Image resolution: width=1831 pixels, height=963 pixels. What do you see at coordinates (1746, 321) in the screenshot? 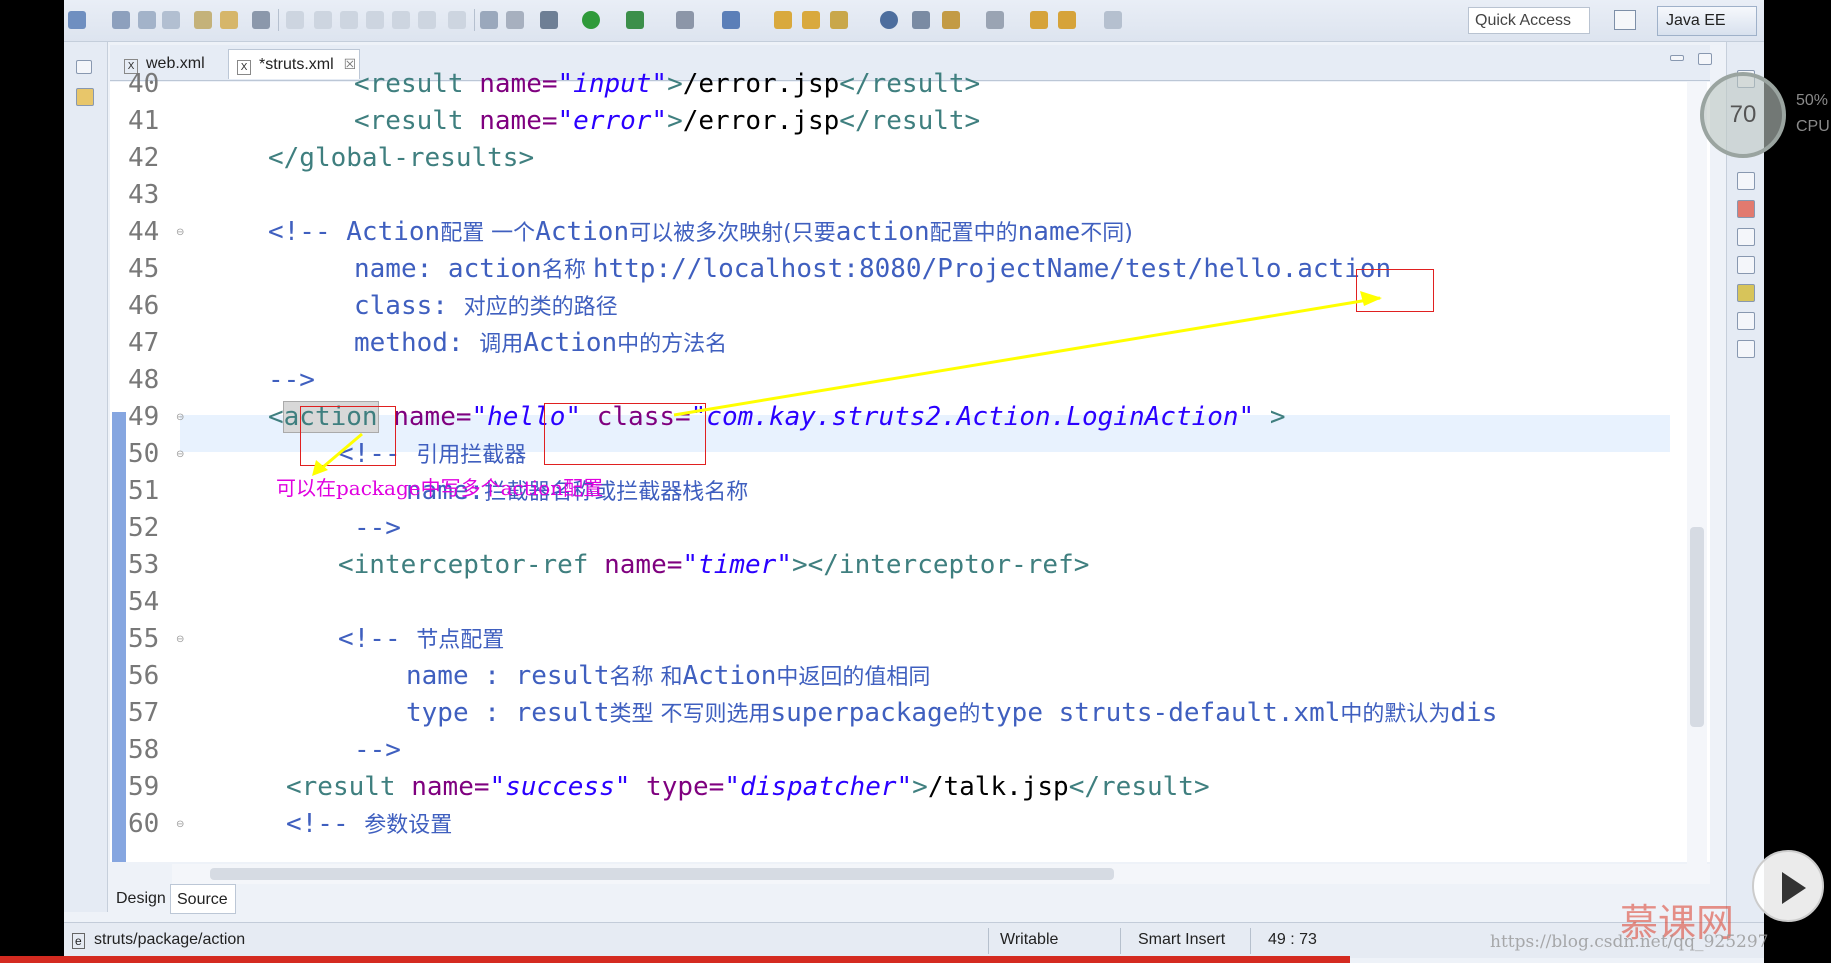
I see `snippets-icon` at bounding box center [1746, 321].